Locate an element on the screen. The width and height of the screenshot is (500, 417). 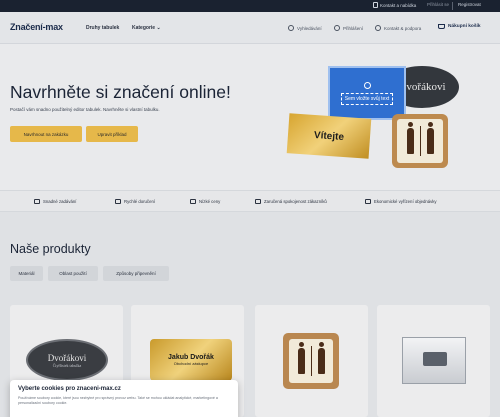
nav-item-categories-label: Kategorie is located at coordinates (144, 28).